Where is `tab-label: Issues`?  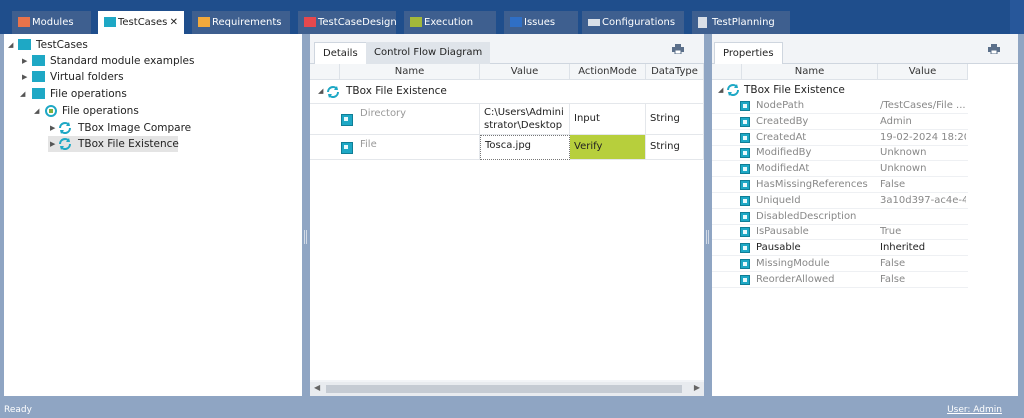 tab-label: Issues is located at coordinates (540, 22).